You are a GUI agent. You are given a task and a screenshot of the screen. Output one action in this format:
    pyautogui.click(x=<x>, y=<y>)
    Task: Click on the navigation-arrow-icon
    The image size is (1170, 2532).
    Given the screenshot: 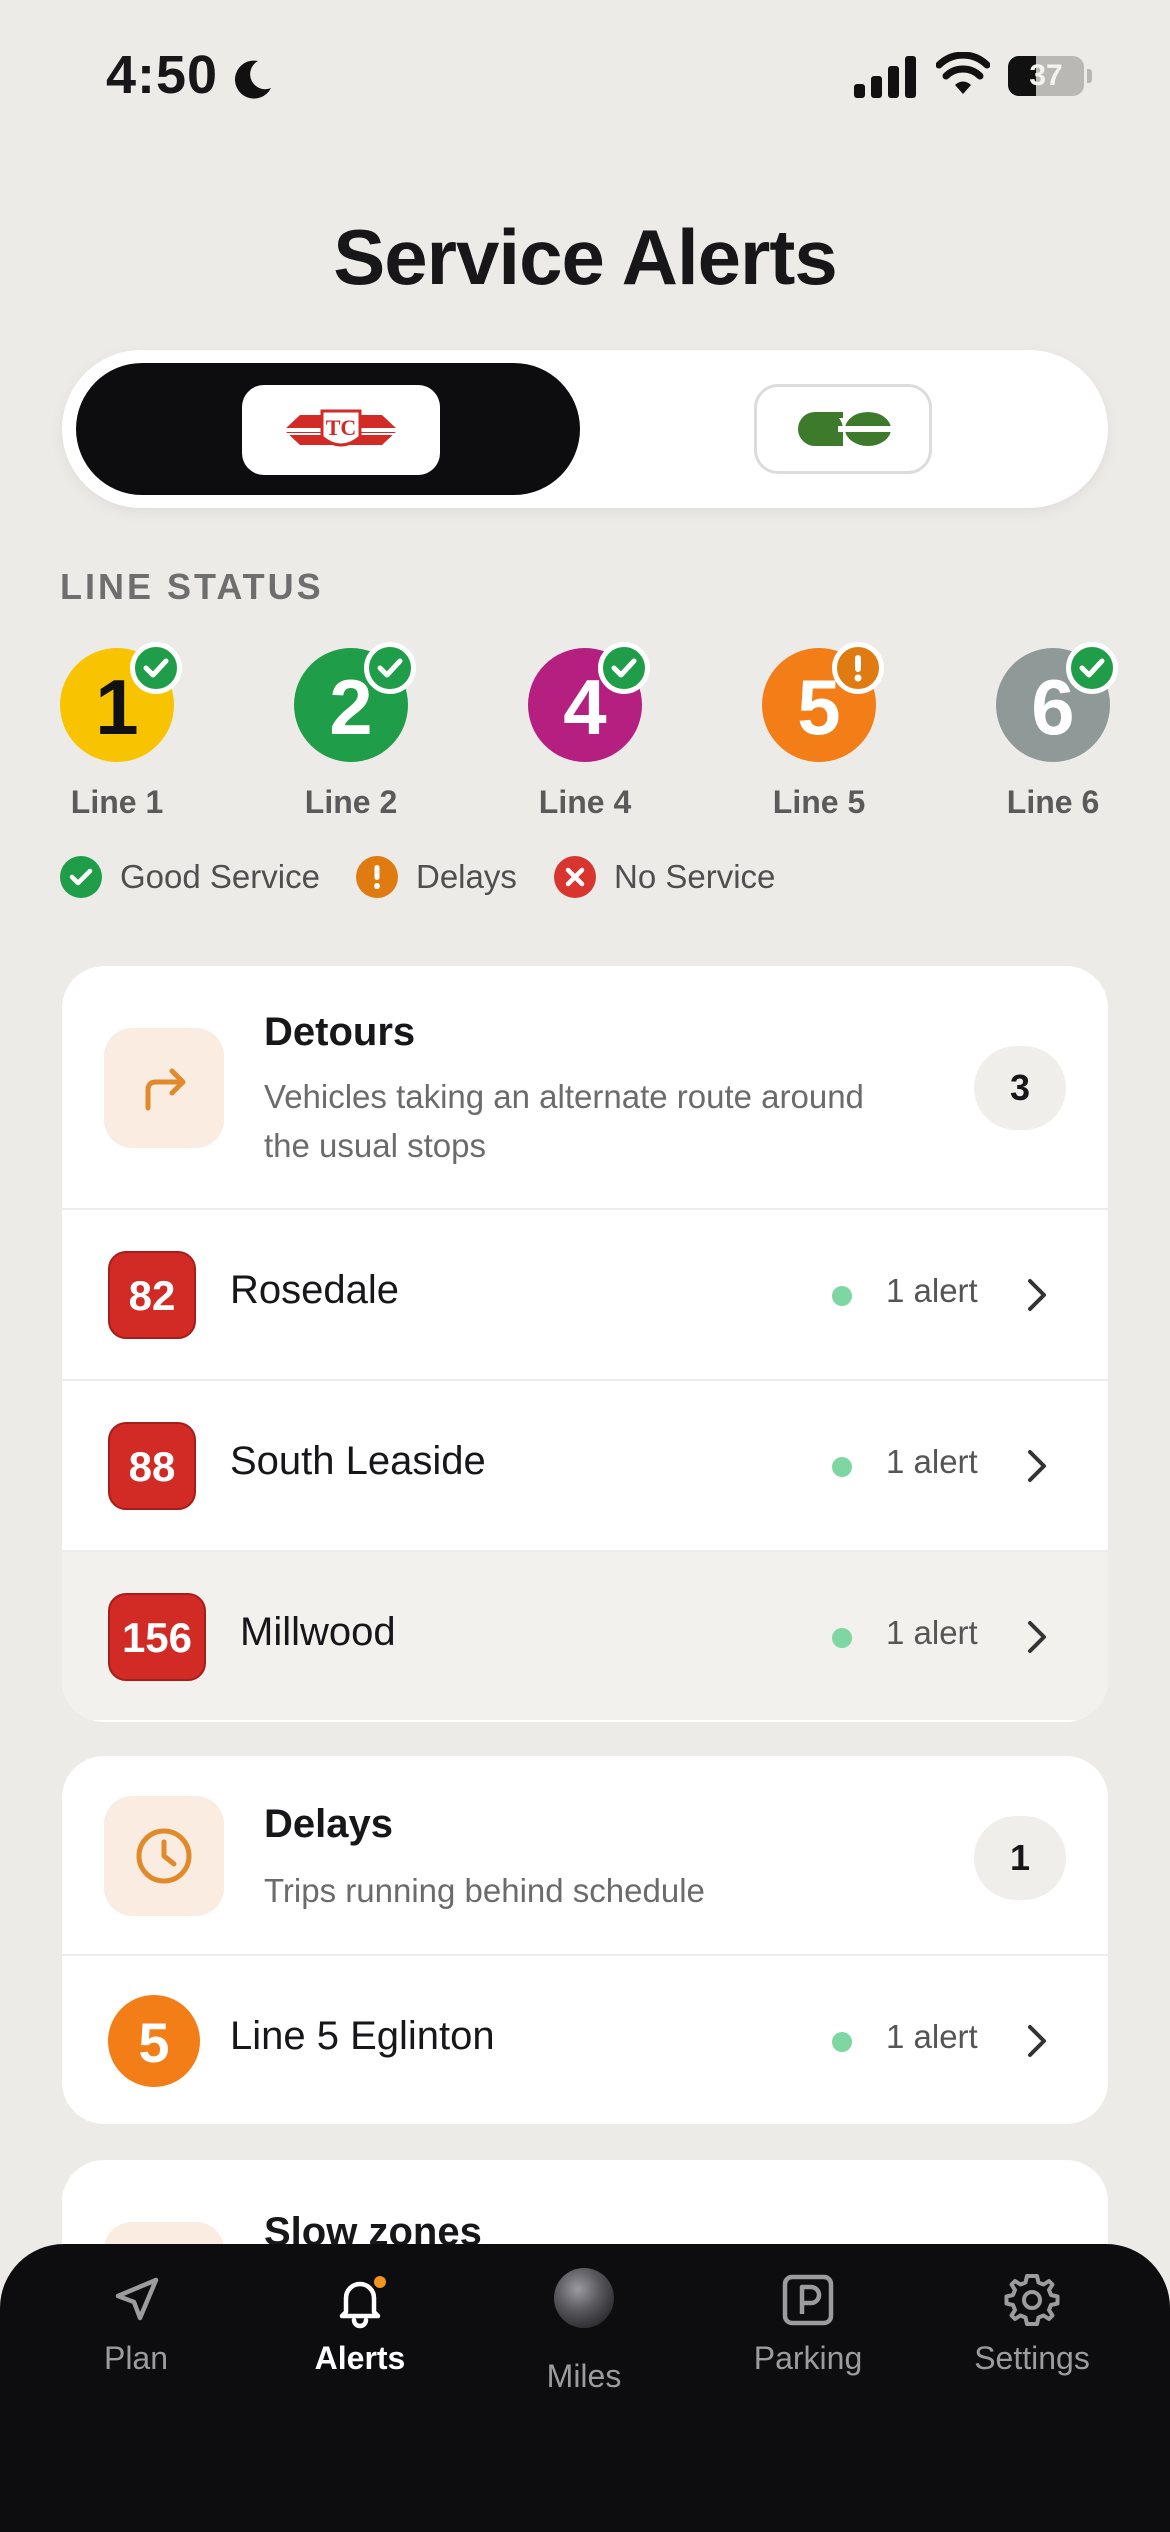 What is the action you would take?
    pyautogui.click(x=137, y=2299)
    